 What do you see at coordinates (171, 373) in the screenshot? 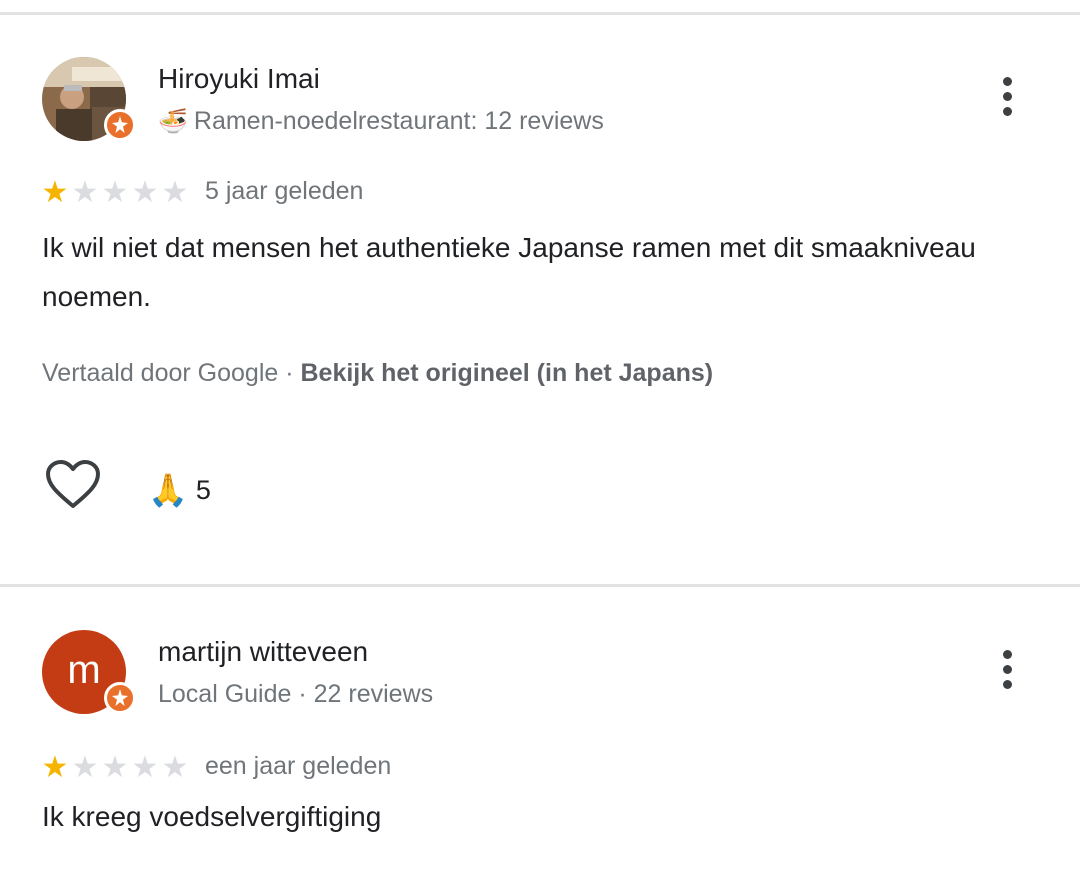
I see `translated-label: Vertaald door Google ·` at bounding box center [171, 373].